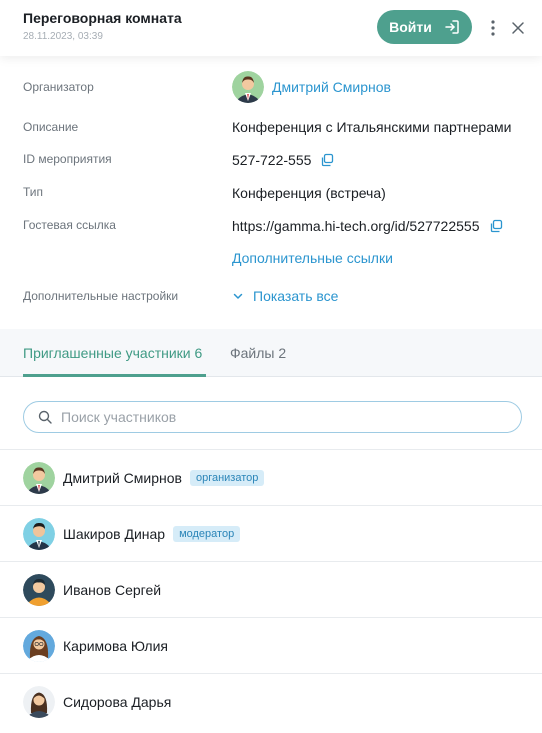  I want to click on role-badge: организатор, so click(227, 478).